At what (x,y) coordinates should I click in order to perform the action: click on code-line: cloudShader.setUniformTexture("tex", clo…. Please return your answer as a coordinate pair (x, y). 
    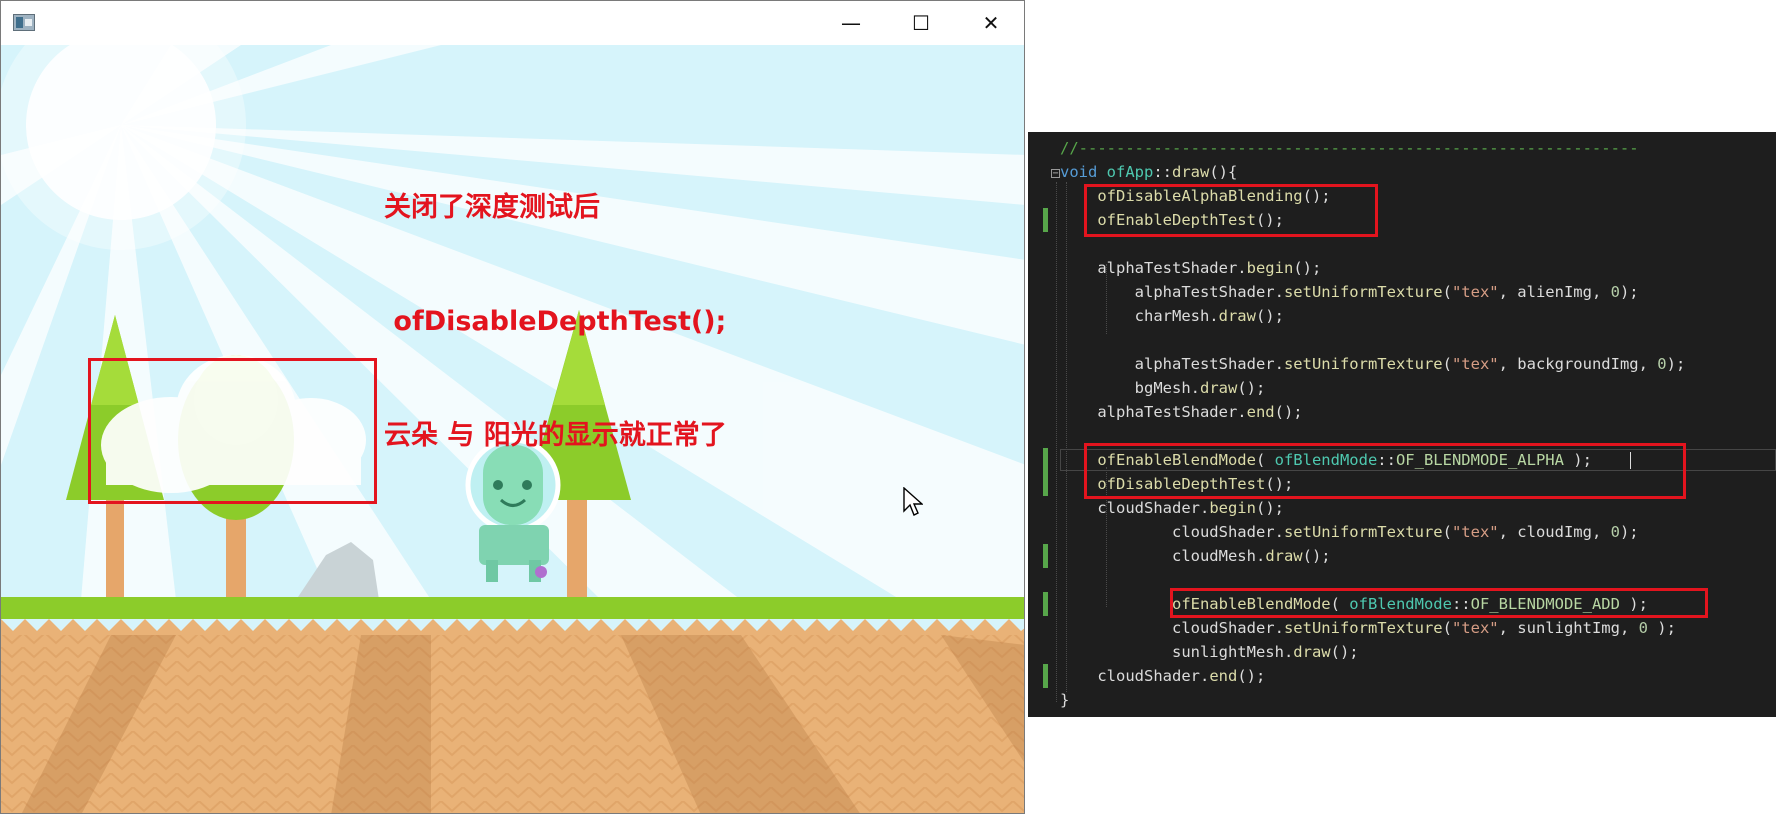
    Looking at the image, I should click on (1349, 532).